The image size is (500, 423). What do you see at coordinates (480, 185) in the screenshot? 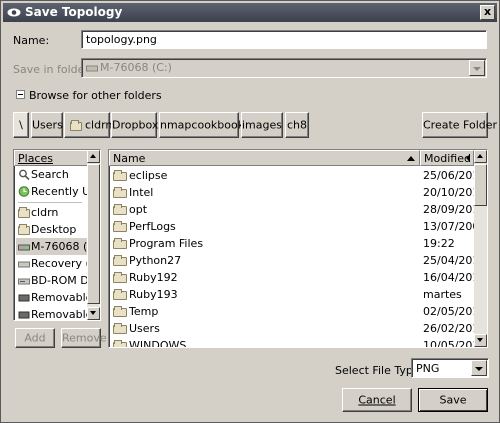
I see `files-scroll-thumb` at bounding box center [480, 185].